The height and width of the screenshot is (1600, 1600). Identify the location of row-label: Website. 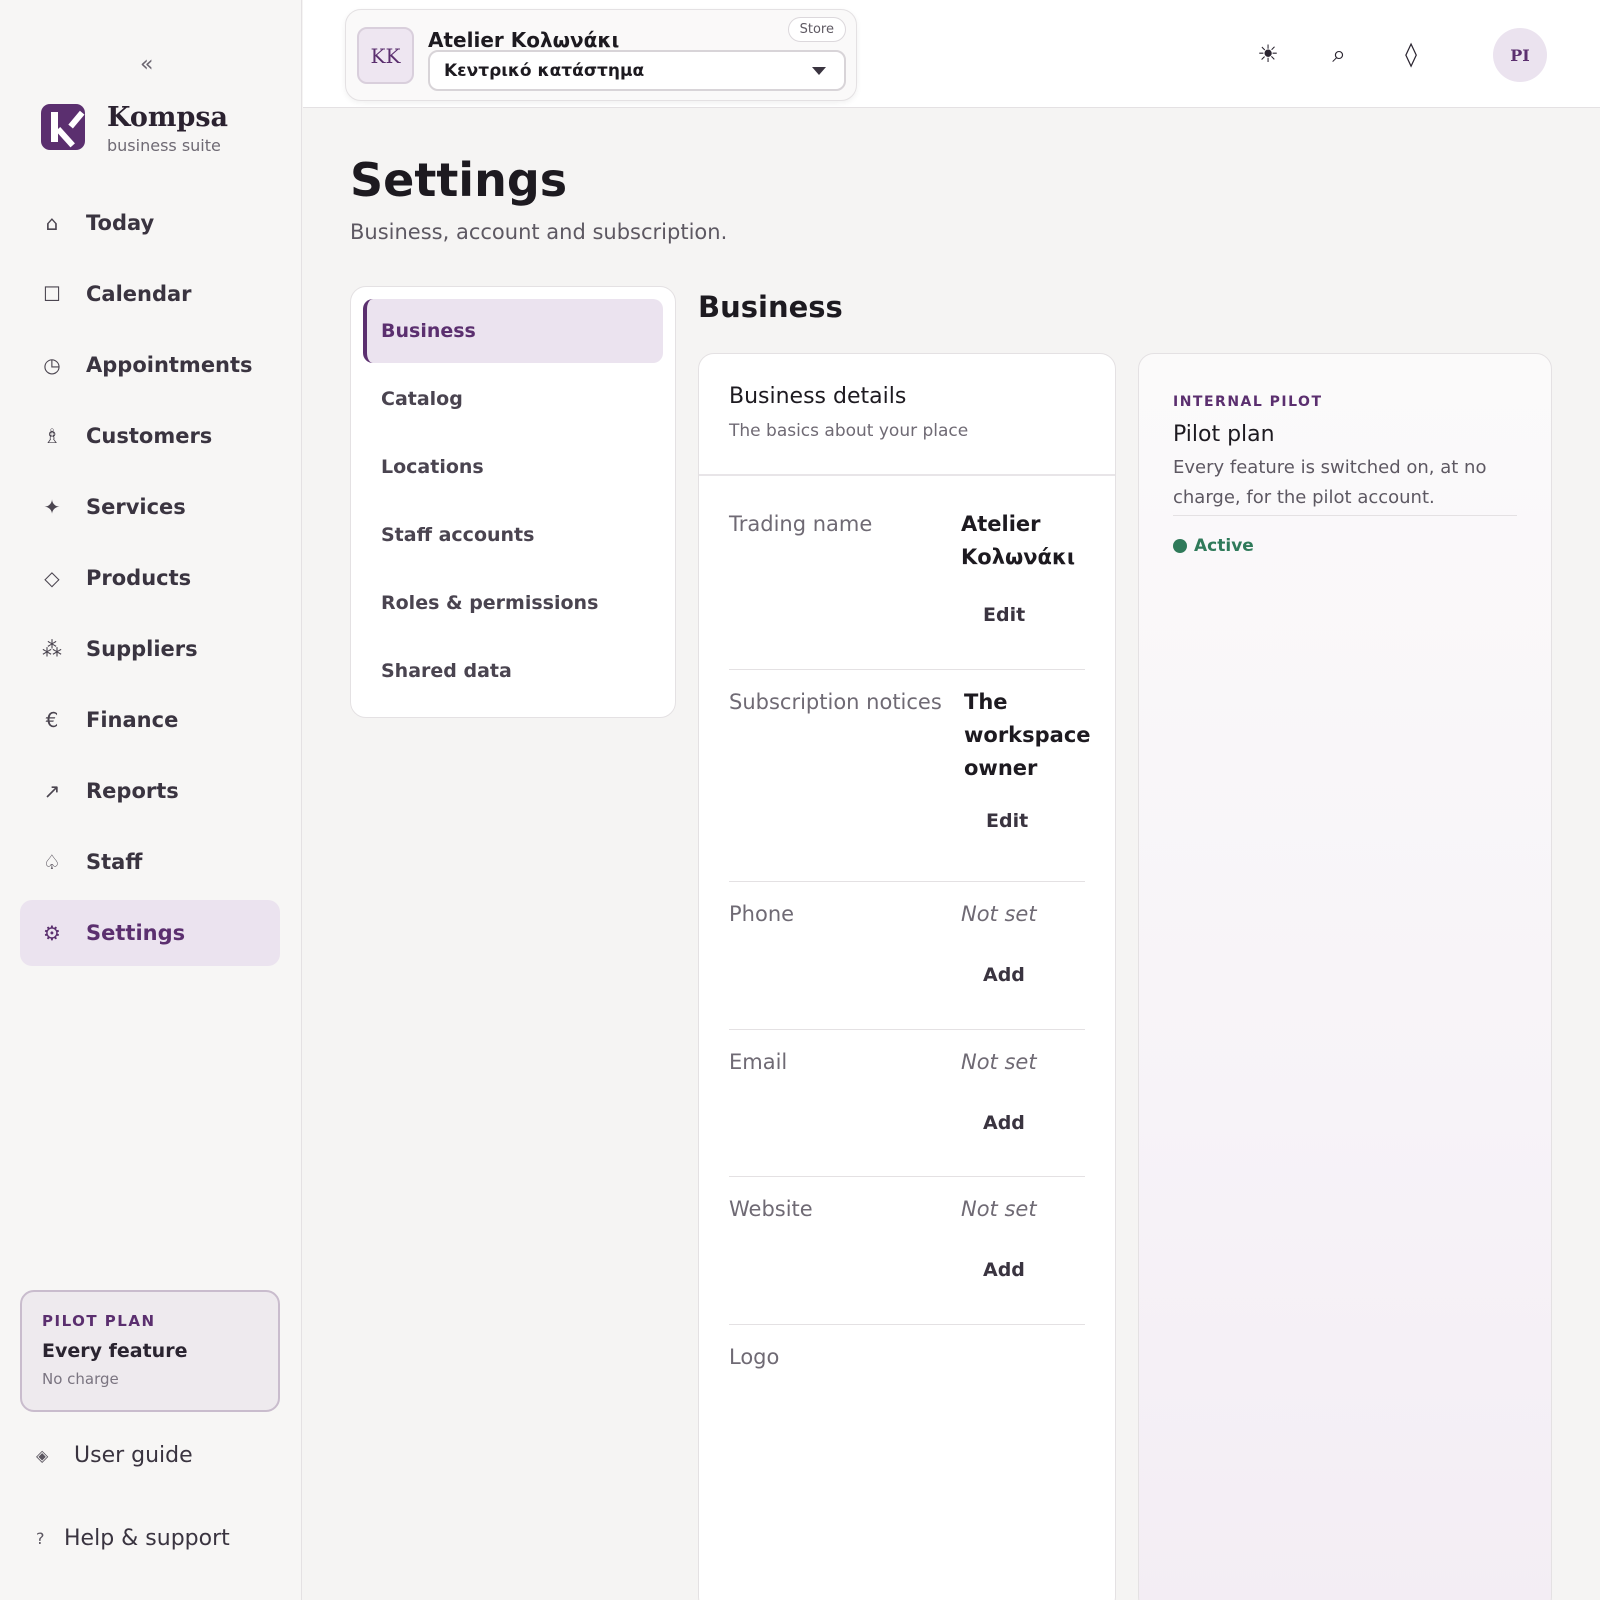
(771, 1209).